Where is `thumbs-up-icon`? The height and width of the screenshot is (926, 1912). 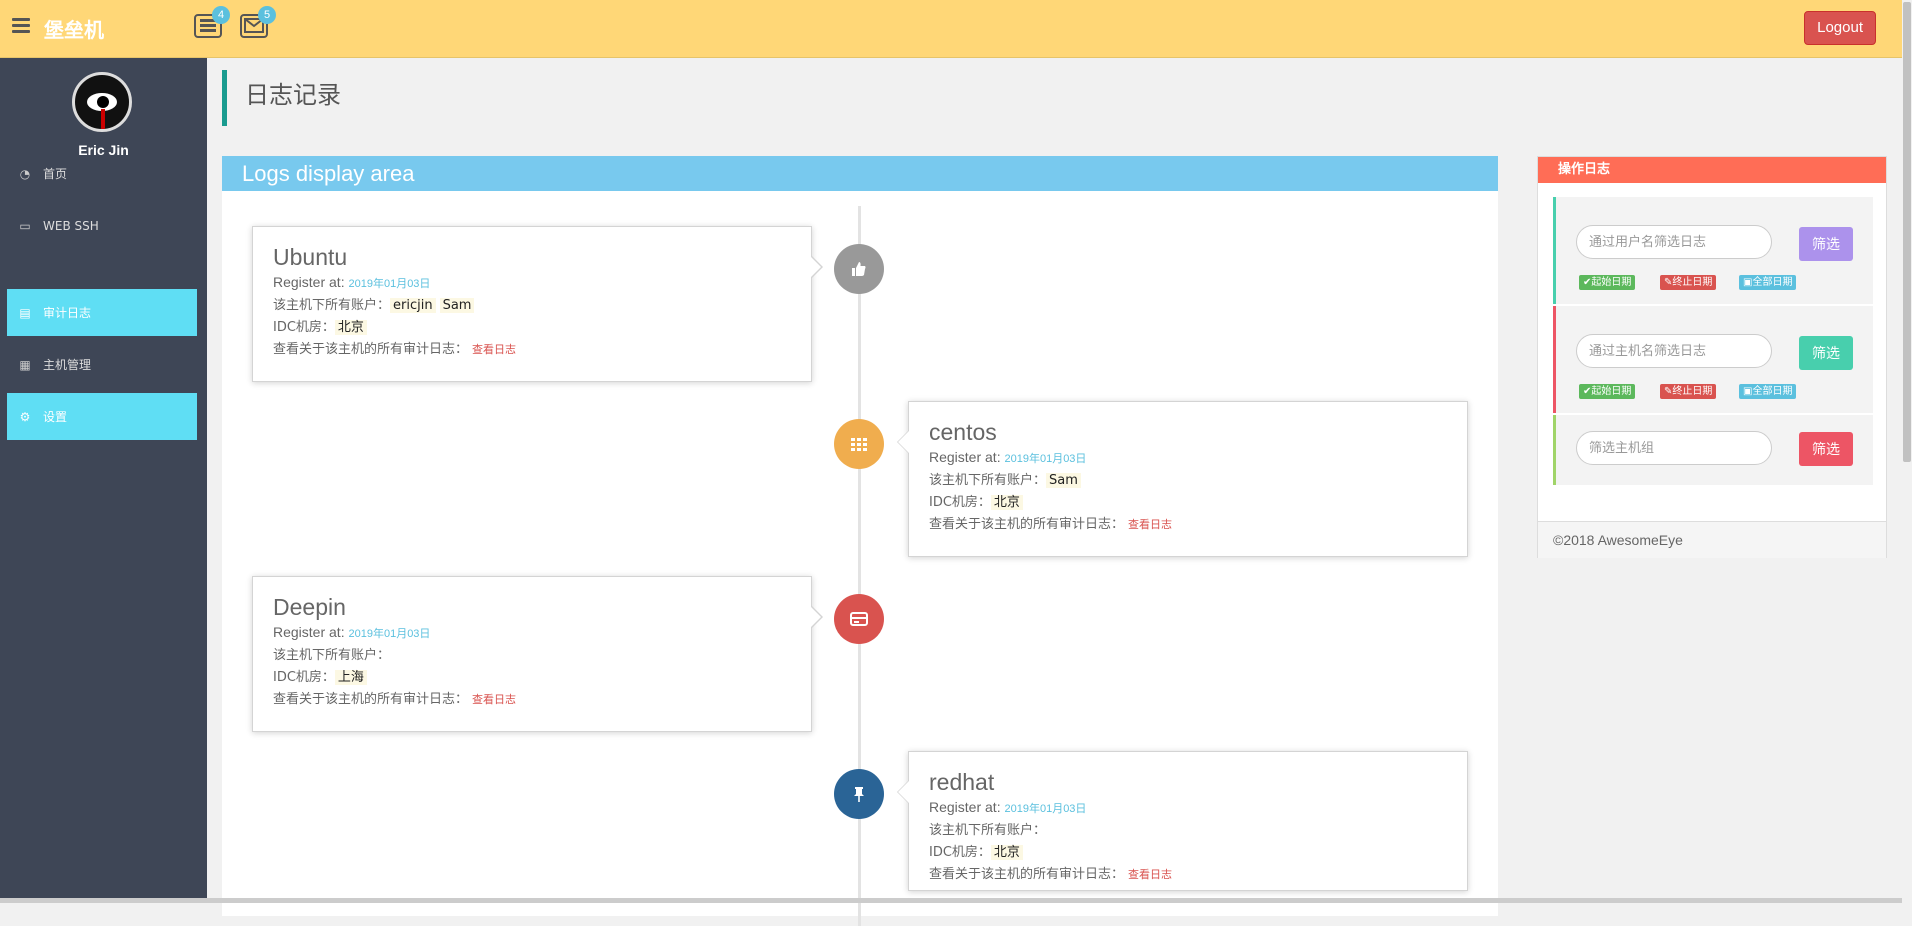
thumbs-up-icon is located at coordinates (859, 269).